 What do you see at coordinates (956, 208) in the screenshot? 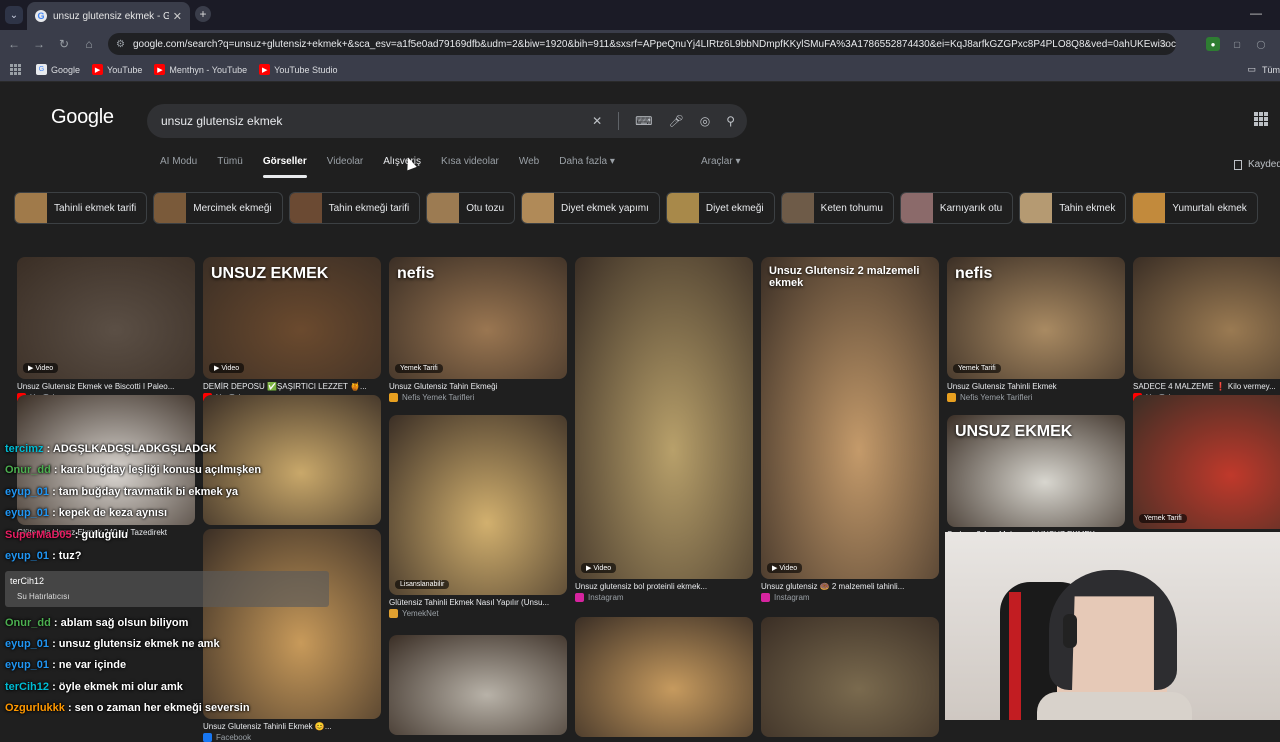
I see `related-chip: Karnıyarık otu` at bounding box center [956, 208].